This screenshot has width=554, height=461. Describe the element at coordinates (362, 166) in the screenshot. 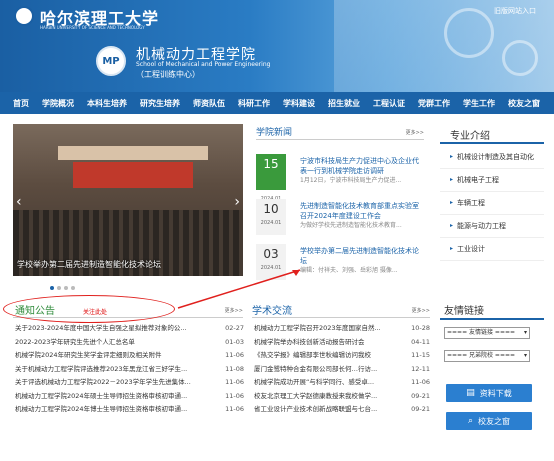

I see `news-title: 宁波市科技局生产力促进中心及企业代表一行到机械学院走访调研` at that location.